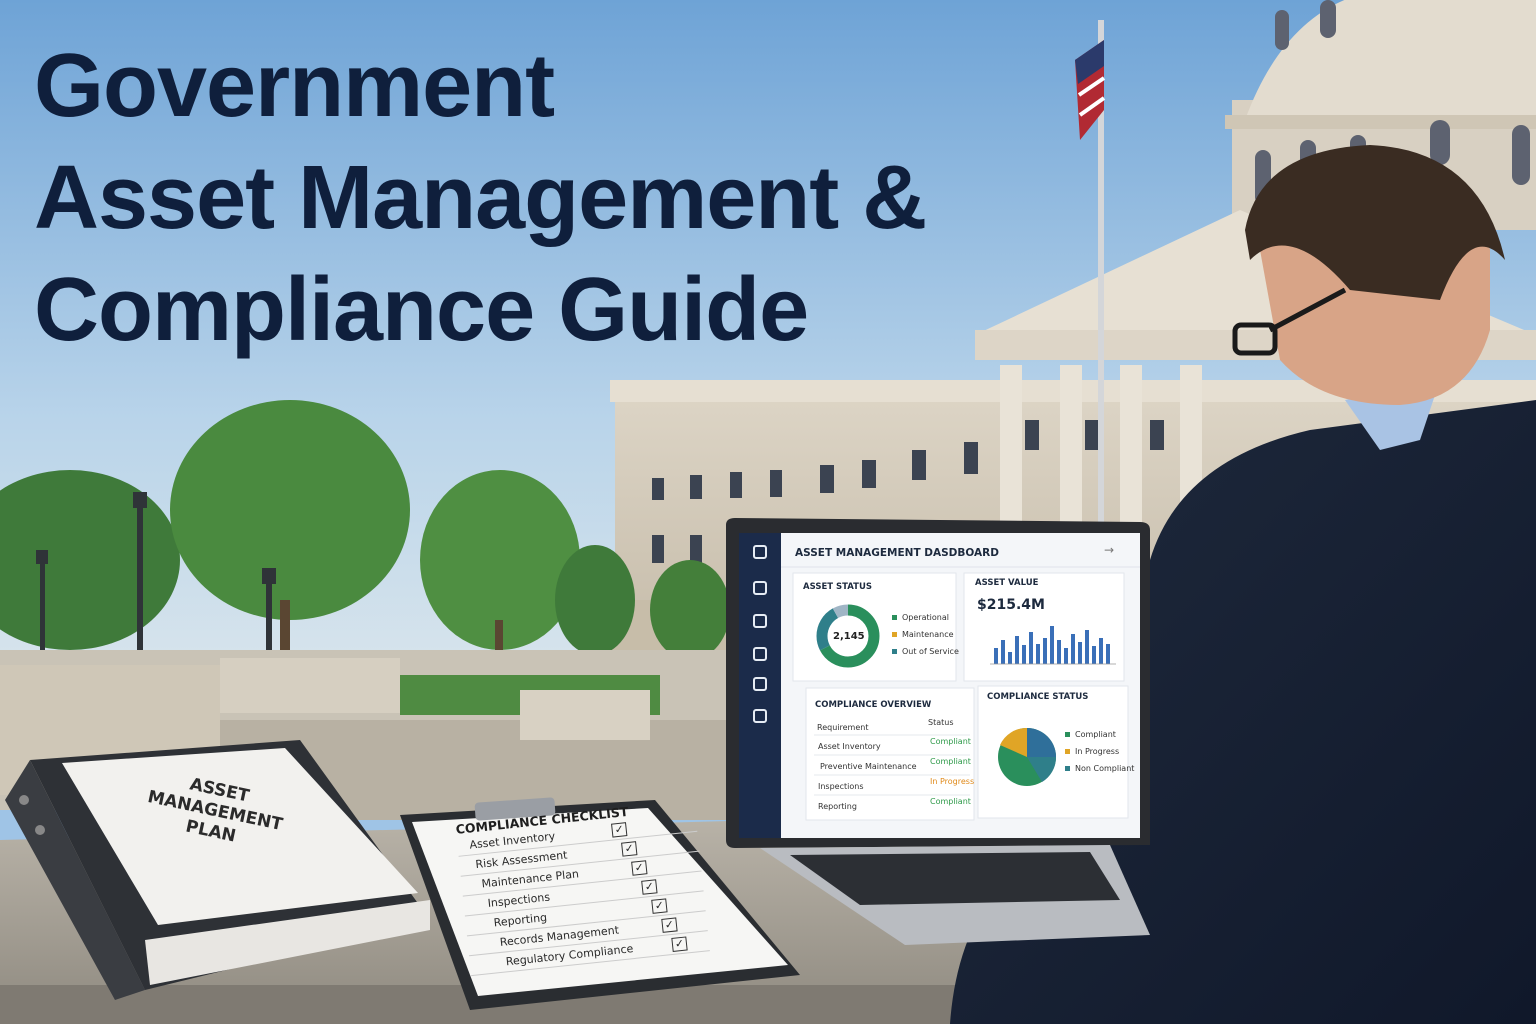 This screenshot has width=1536, height=1024. Describe the element at coordinates (520, 920) in the screenshot. I see `checklist-item-label: Reporting` at that location.